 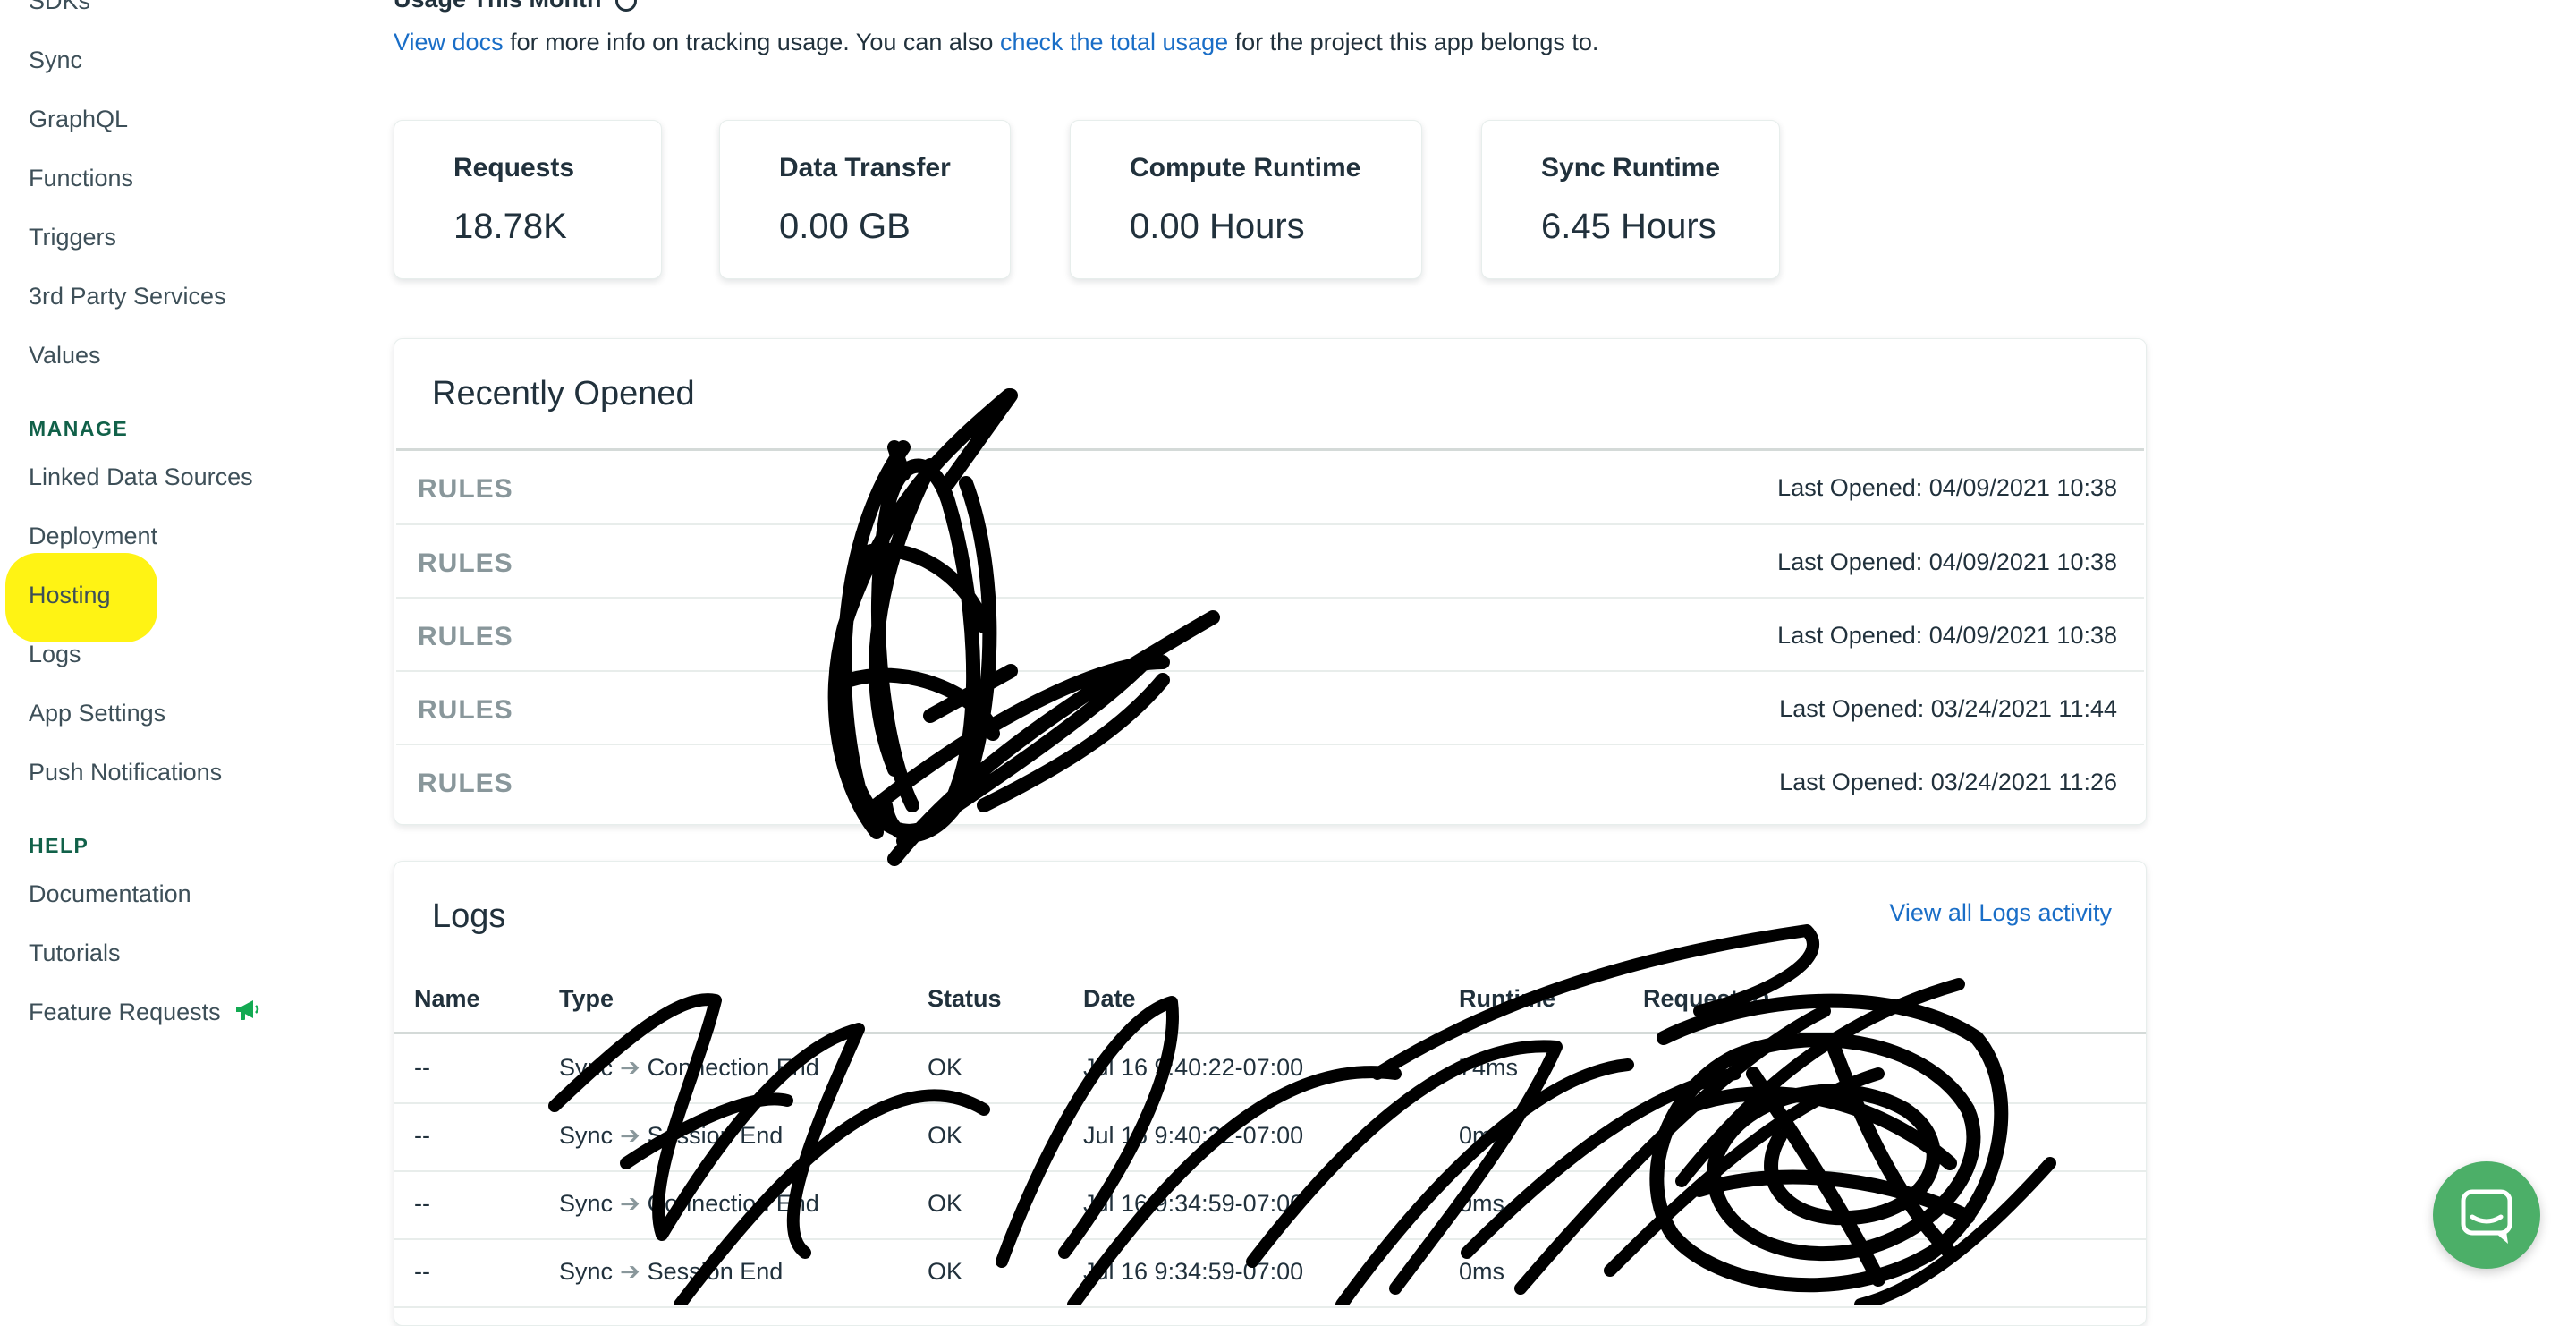 I want to click on sidebar-item-functions: Functions, so click(x=81, y=178).